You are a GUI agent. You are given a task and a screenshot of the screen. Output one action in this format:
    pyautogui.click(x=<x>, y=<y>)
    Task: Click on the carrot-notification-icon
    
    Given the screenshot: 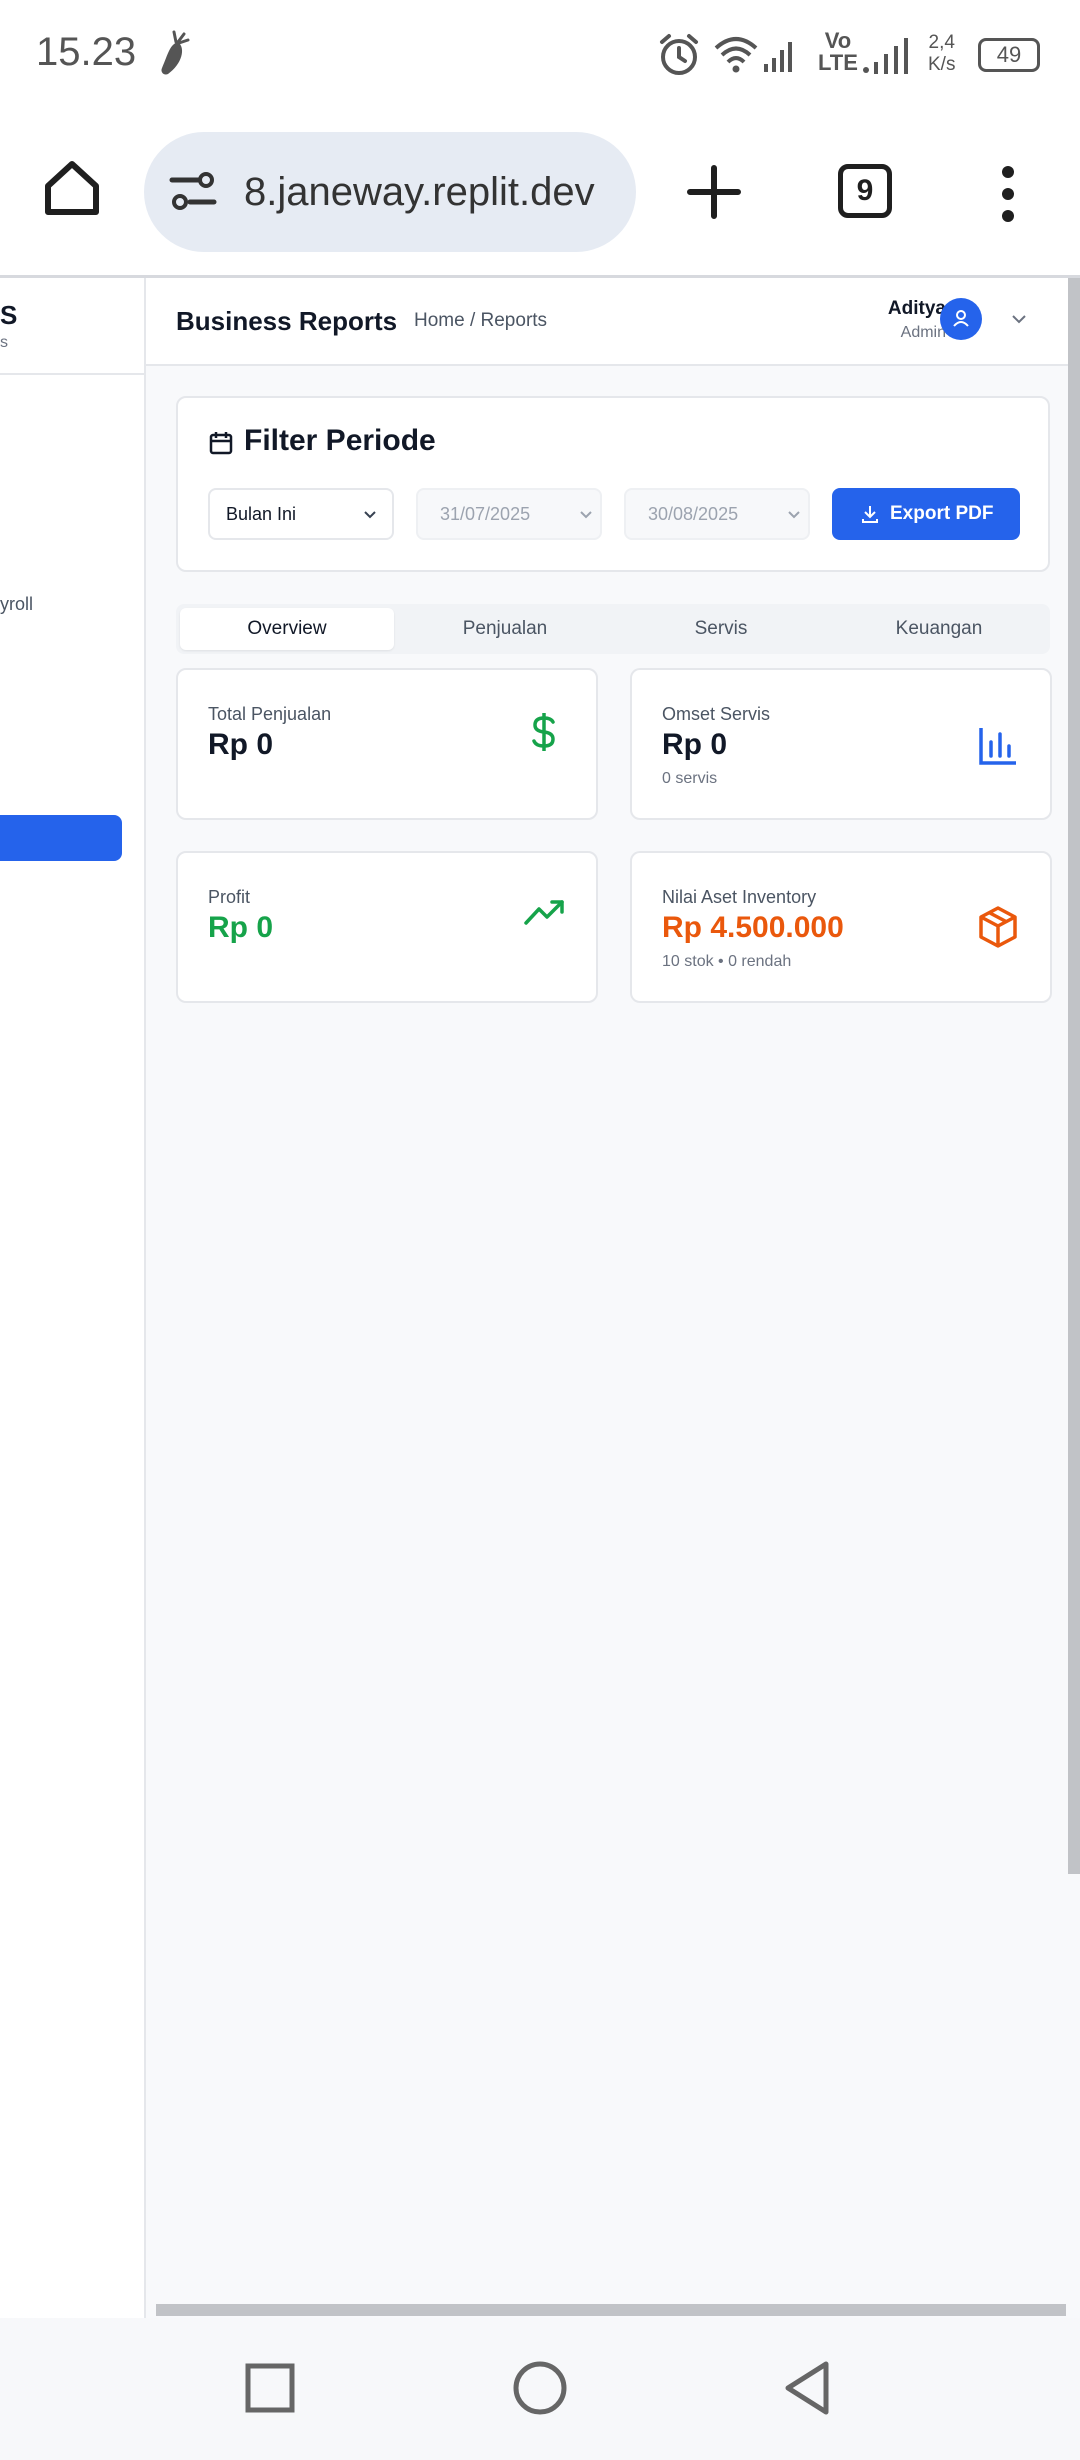 What is the action you would take?
    pyautogui.click(x=175, y=52)
    